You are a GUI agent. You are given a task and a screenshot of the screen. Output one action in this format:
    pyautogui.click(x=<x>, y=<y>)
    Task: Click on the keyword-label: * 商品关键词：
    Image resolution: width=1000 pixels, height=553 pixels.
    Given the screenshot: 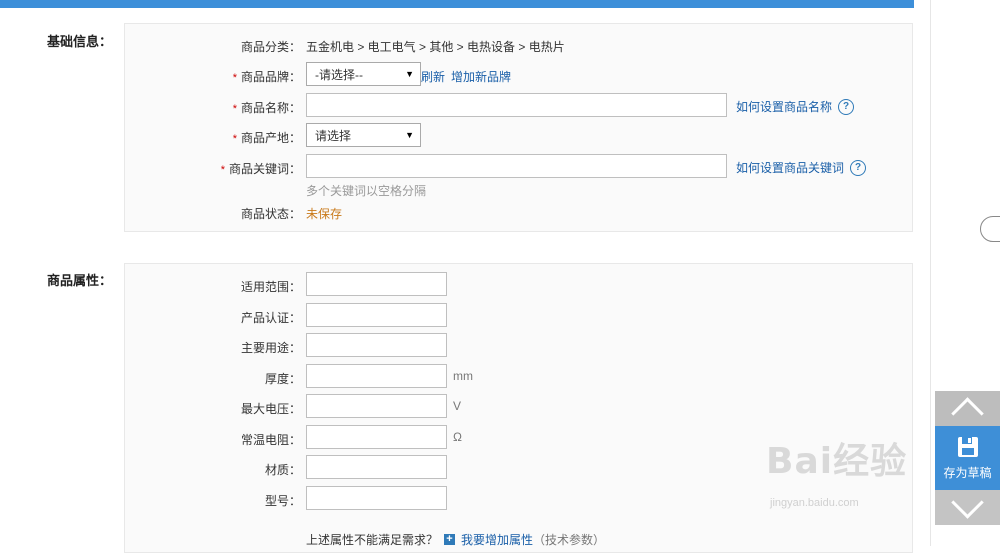 What is the action you would take?
    pyautogui.click(x=213, y=168)
    